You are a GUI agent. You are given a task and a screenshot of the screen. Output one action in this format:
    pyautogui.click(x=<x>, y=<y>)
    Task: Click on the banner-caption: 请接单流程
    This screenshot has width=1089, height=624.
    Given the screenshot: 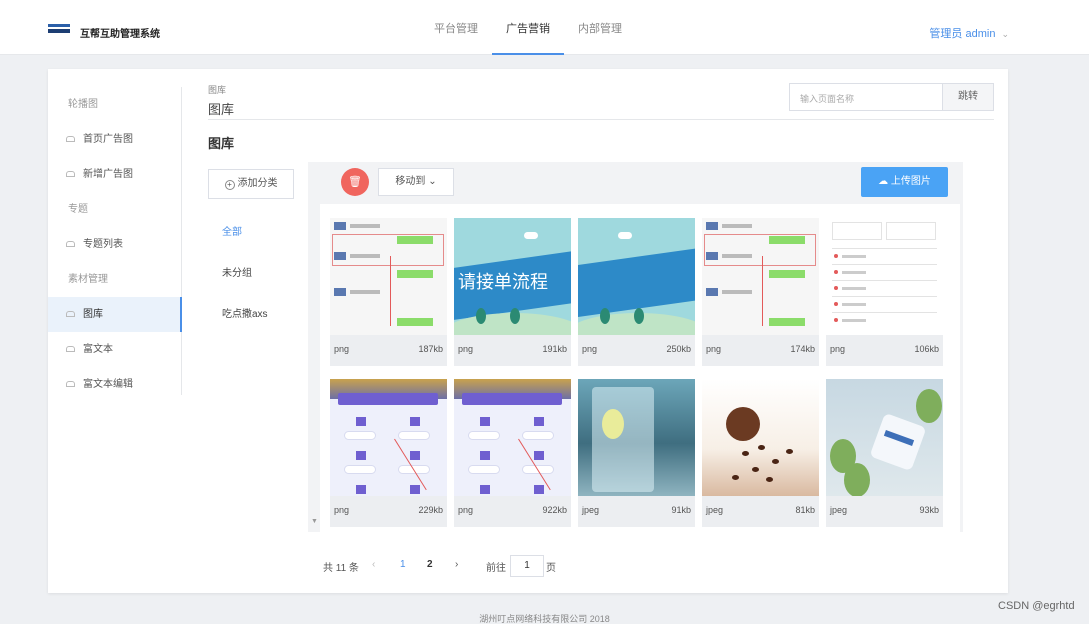 What is the action you would take?
    pyautogui.click(x=503, y=282)
    